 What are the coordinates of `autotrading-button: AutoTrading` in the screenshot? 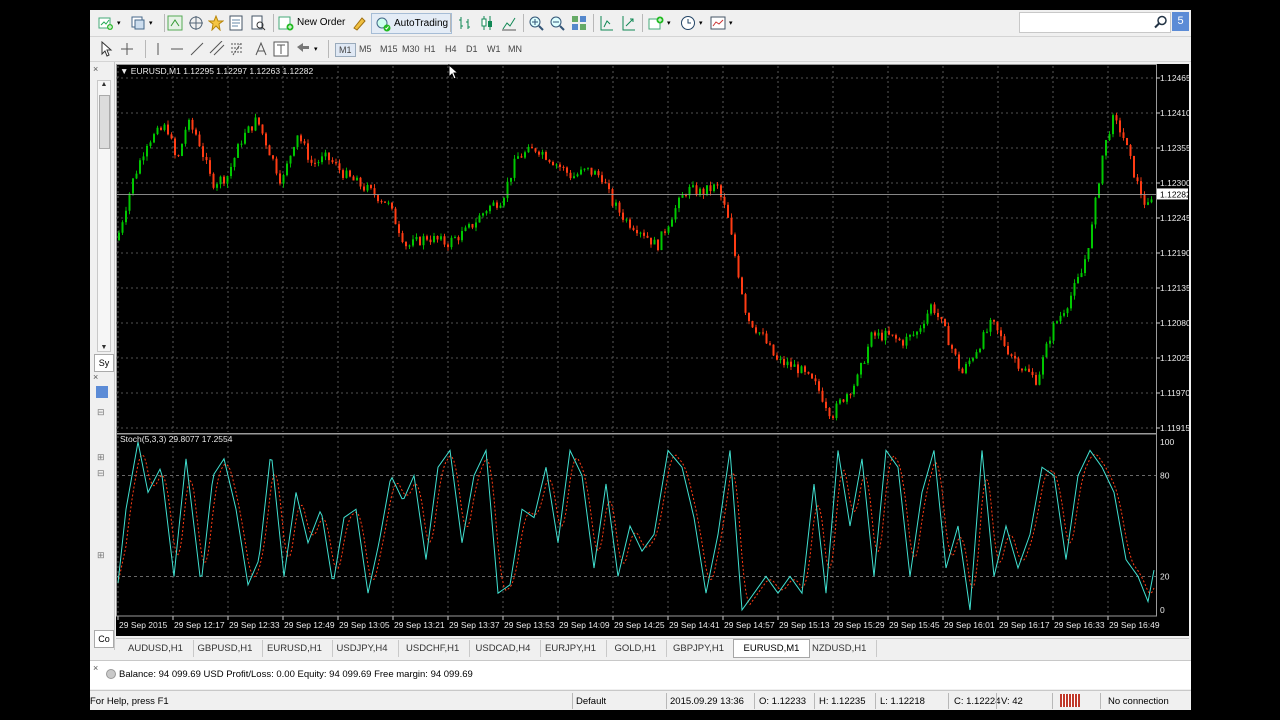 It's located at (412, 23).